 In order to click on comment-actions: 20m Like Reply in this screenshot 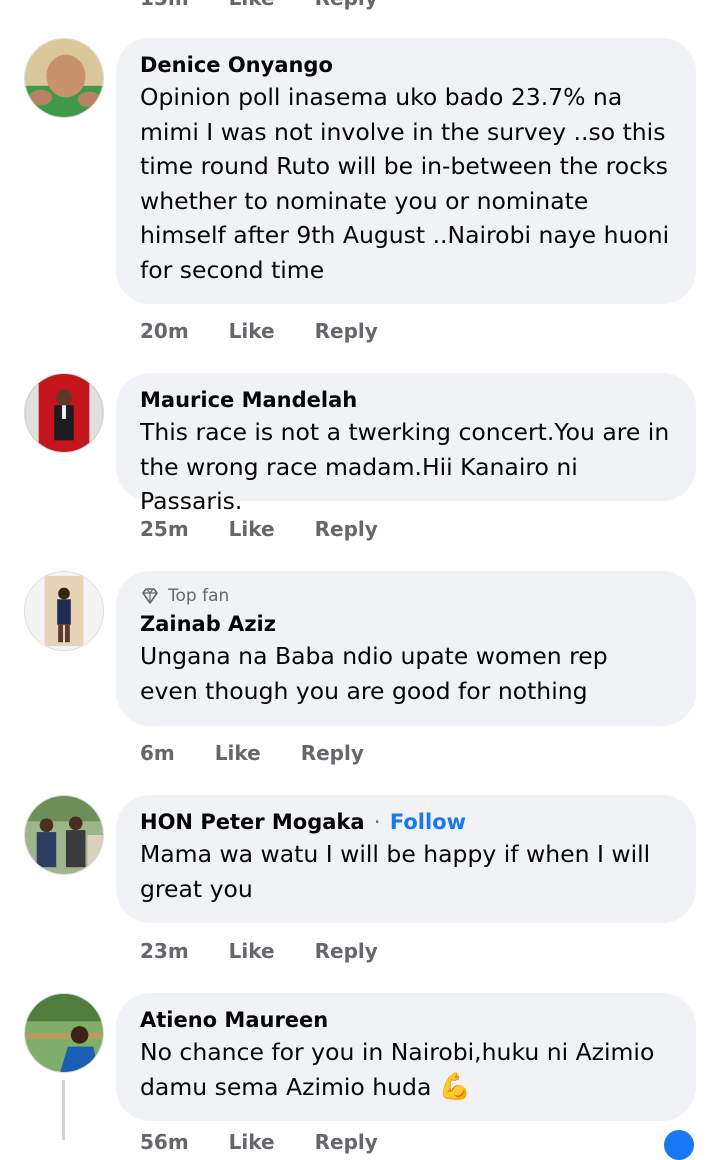, I will do `click(259, 331)`.